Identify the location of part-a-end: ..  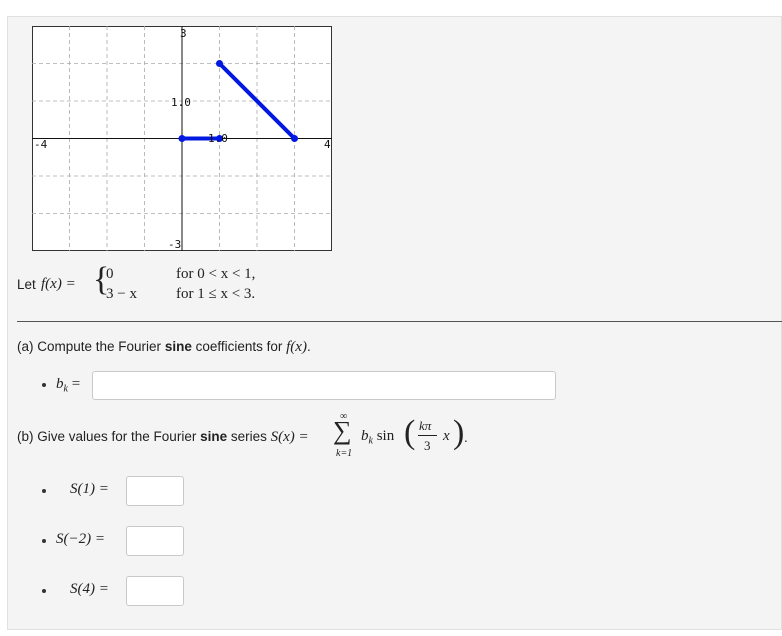
(308, 346).